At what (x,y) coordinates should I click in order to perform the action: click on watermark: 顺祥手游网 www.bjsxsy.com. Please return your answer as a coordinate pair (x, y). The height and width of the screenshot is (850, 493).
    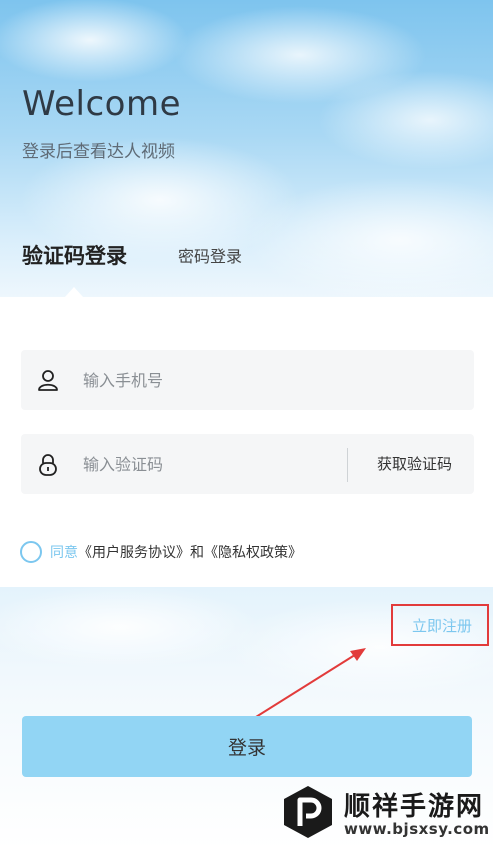
    Looking at the image, I should click on (385, 813).